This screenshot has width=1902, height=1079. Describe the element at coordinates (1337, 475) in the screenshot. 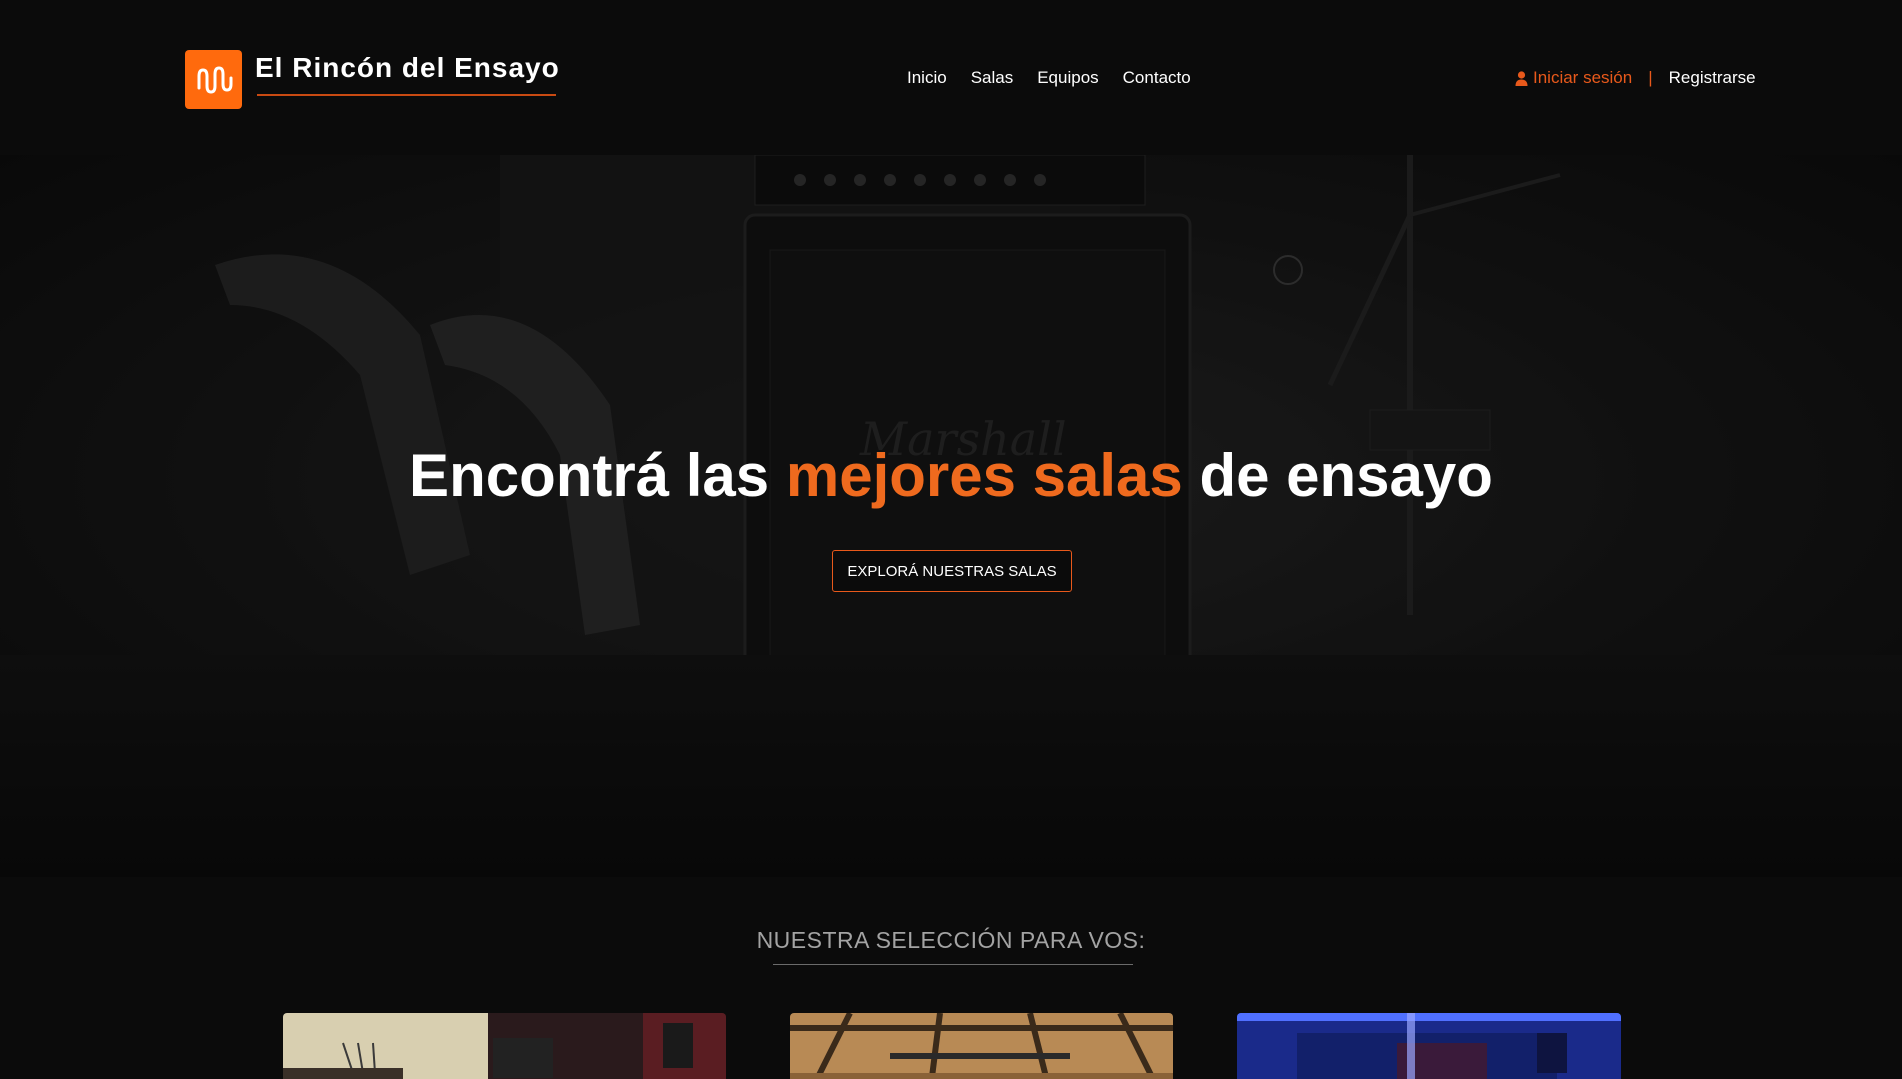

I see `hero-title-end: de ensayo` at that location.